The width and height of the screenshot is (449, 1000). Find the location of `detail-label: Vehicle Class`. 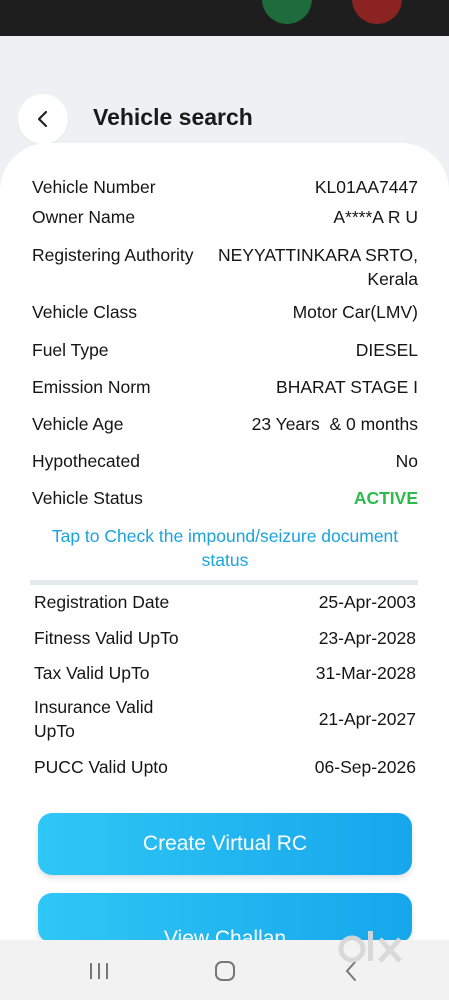

detail-label: Vehicle Class is located at coordinates (85, 312).